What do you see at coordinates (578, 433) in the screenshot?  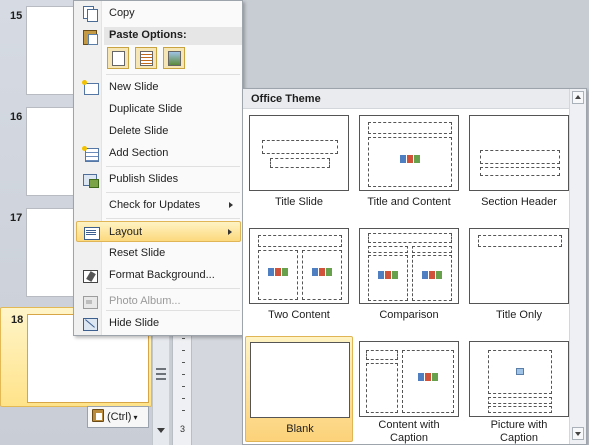 I see `scroll-down-icon` at bounding box center [578, 433].